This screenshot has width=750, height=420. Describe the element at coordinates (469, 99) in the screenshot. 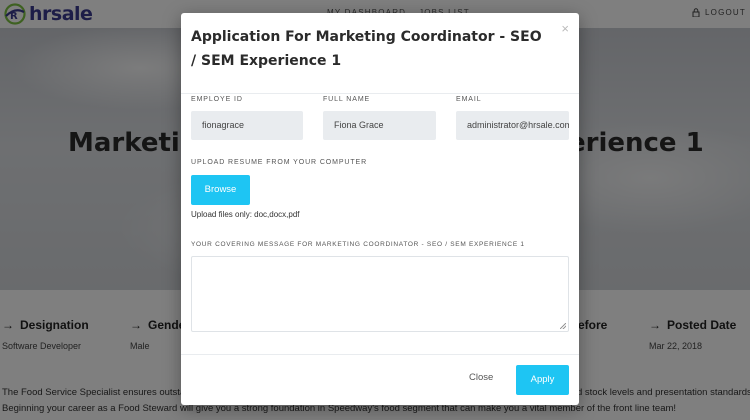

I see `email-label: EMAIL` at that location.